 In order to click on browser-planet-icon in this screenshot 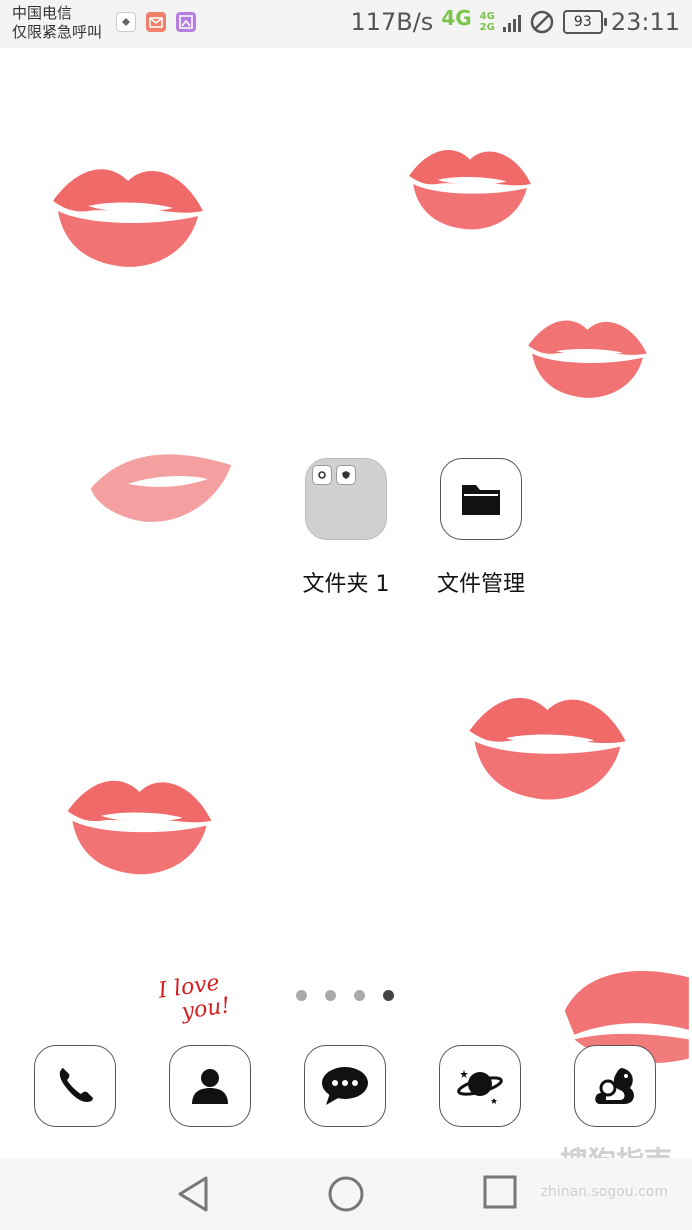, I will do `click(480, 1086)`.